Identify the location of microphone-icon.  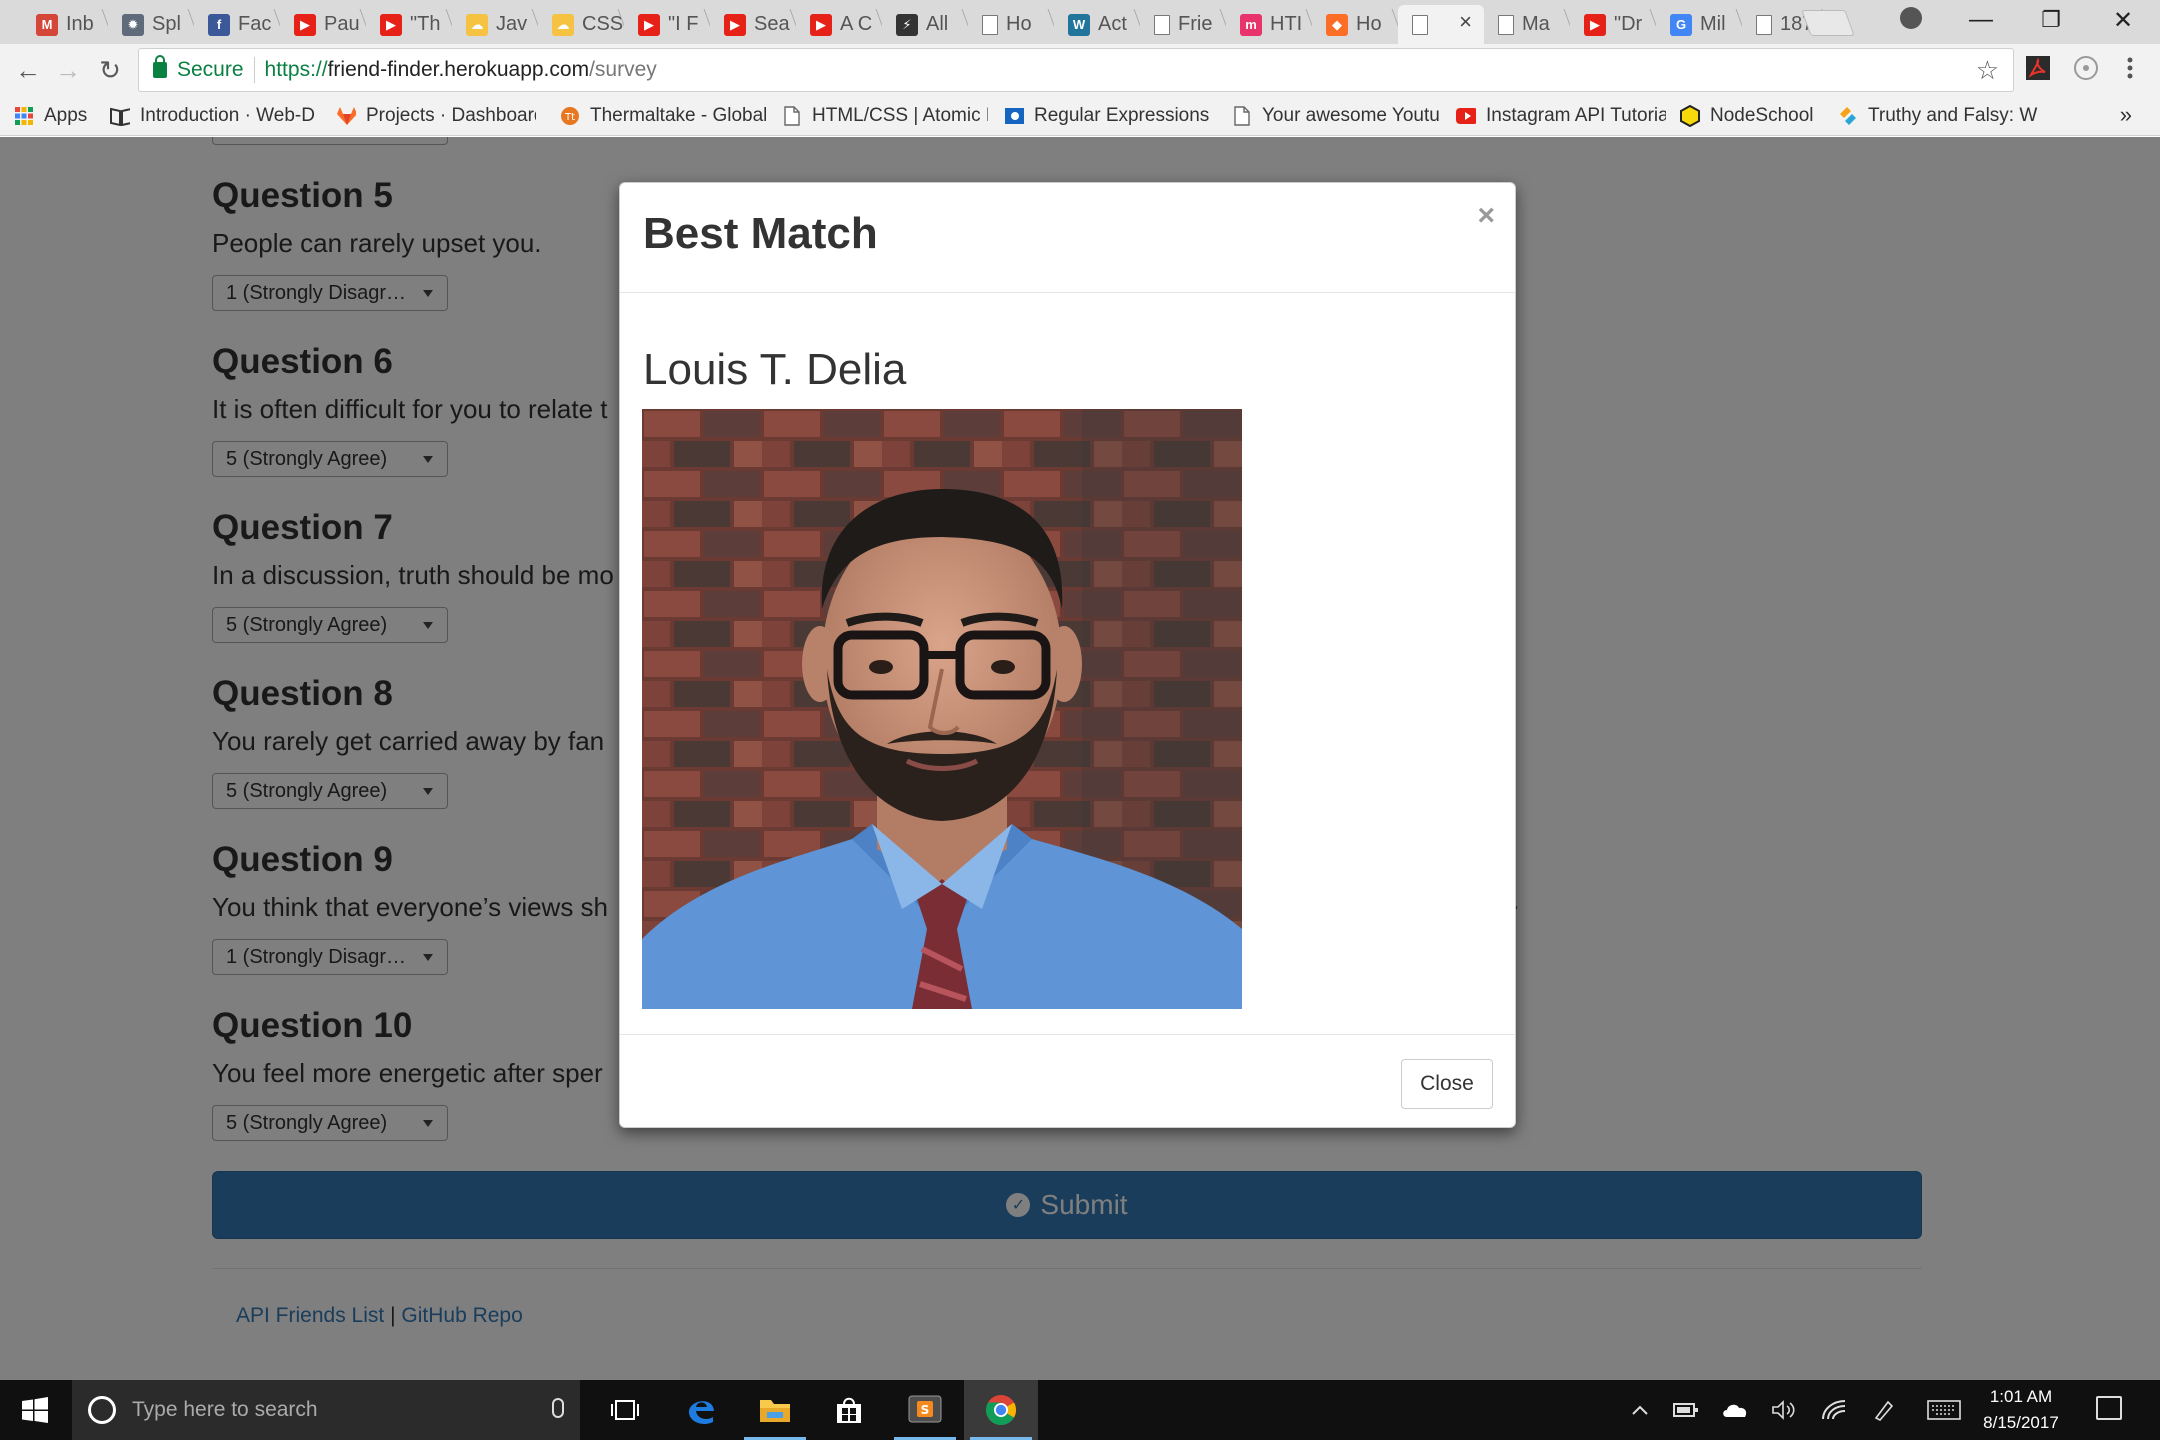
(558, 1408).